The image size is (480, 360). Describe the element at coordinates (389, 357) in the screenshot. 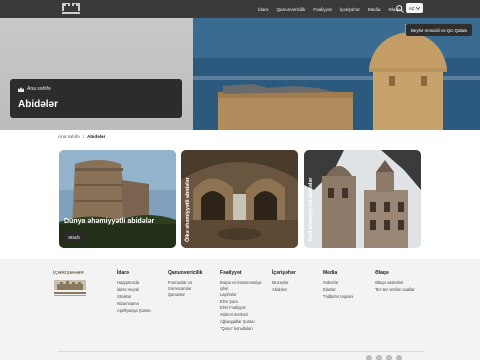

I see `social-youtube-icon` at that location.